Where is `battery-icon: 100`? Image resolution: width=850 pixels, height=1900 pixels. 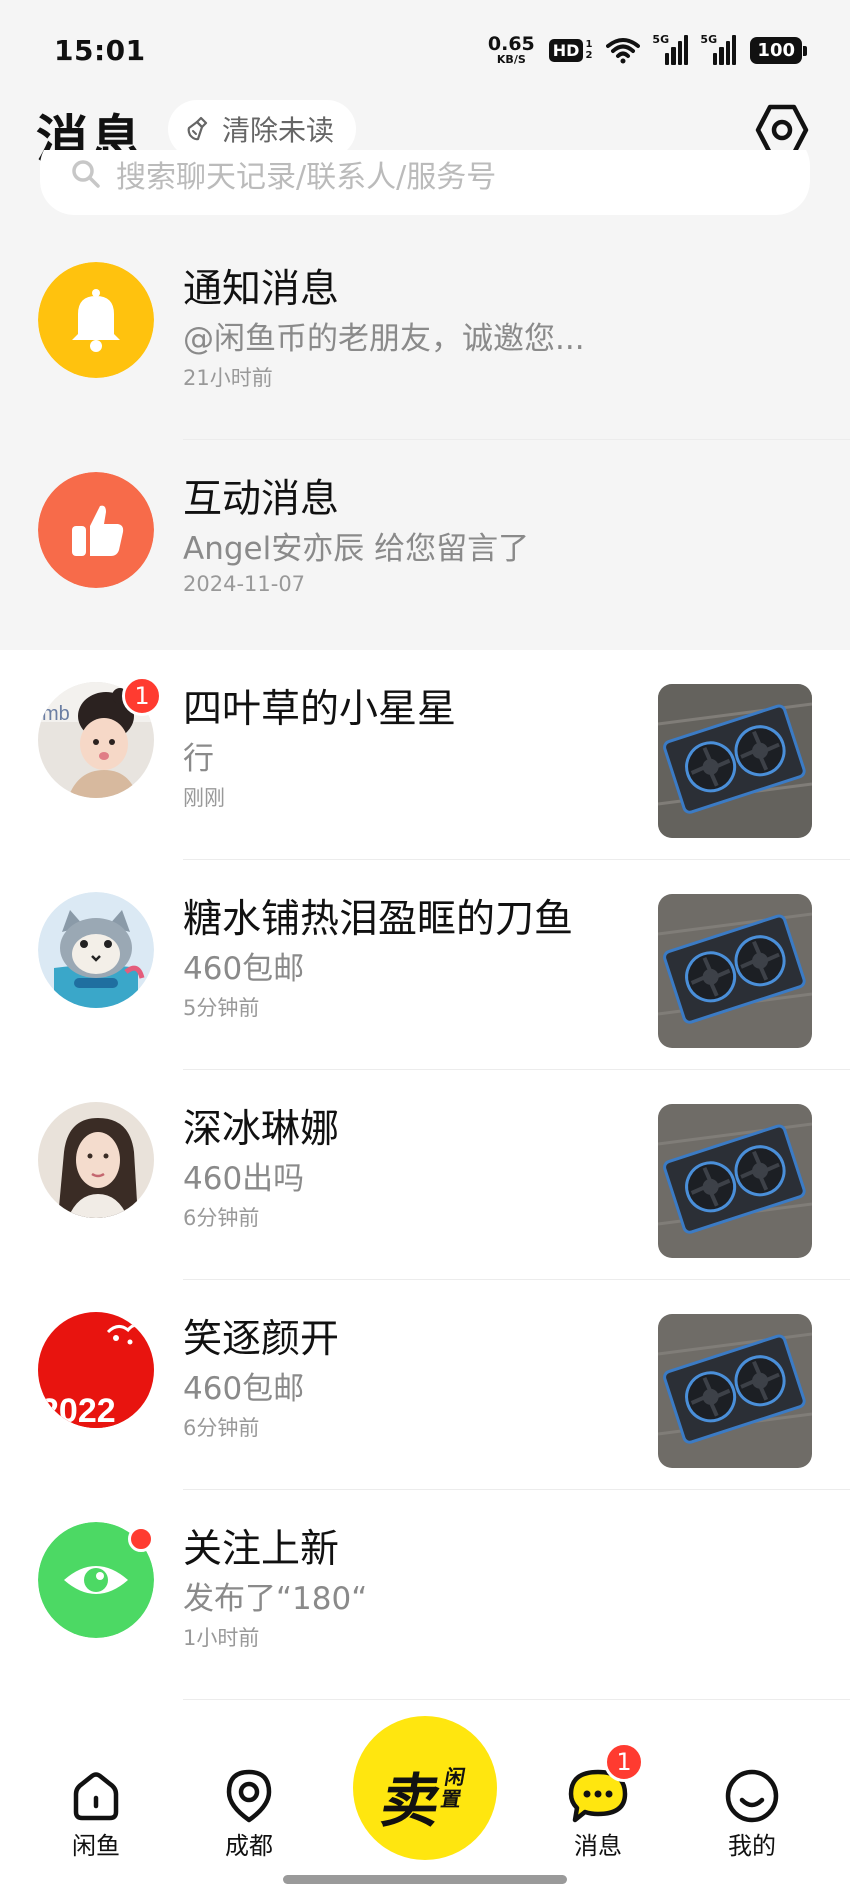 battery-icon: 100 is located at coordinates (778, 50).